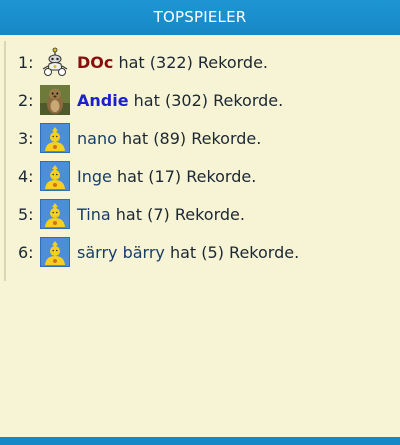 The height and width of the screenshot is (445, 400). I want to click on list-item: 5: Tina hat (7) Rekorde., so click(131, 214).